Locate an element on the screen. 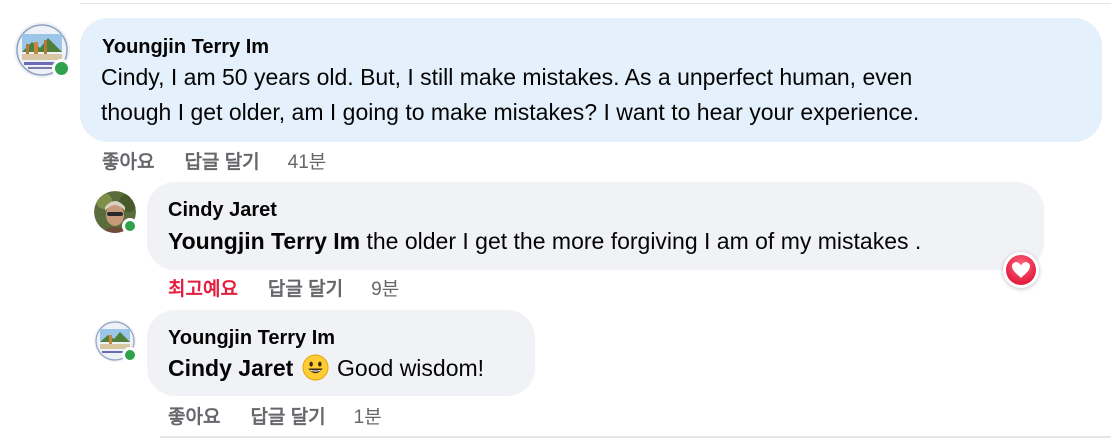 Image resolution: width=1111 pixels, height=440 pixels. comment-timestamp: 41분 is located at coordinates (307, 160).